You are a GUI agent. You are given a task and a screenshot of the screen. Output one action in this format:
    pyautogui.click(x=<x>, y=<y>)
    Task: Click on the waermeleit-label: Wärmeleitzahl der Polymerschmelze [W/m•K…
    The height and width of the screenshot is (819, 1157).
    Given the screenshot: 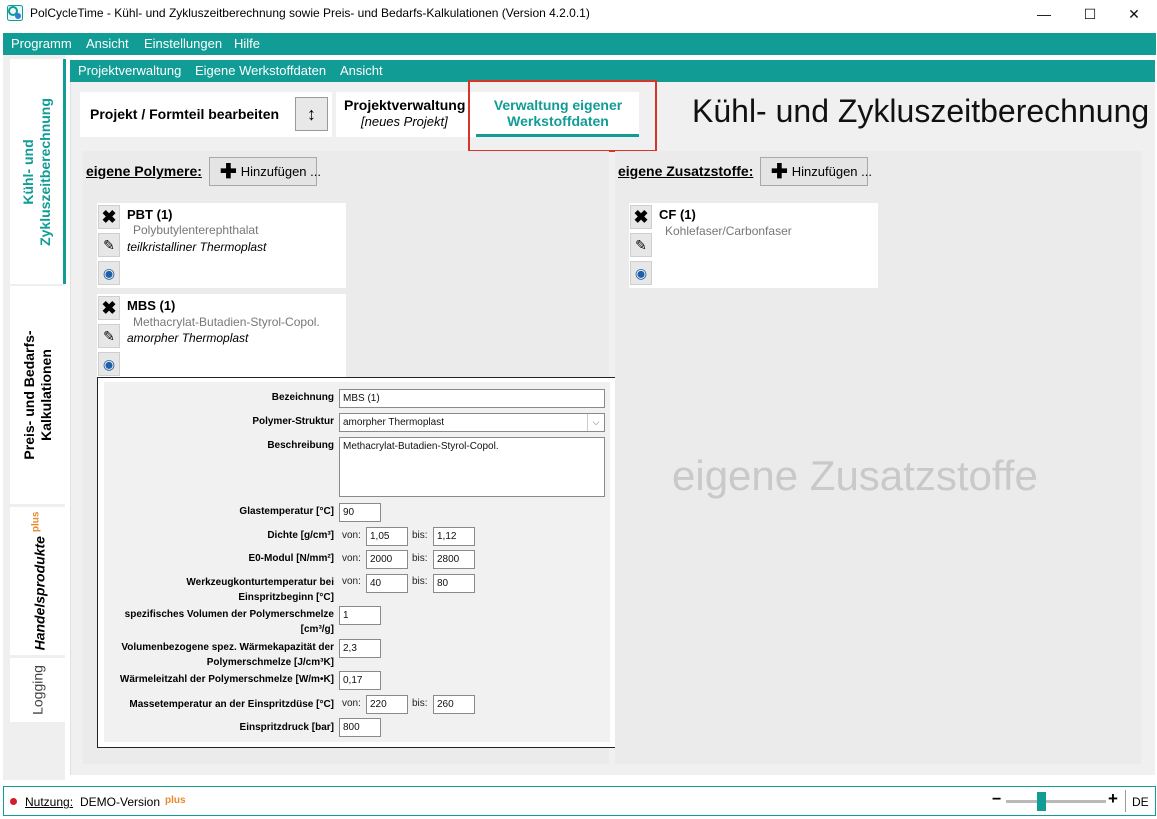 What is the action you would take?
    pyautogui.click(x=226, y=679)
    